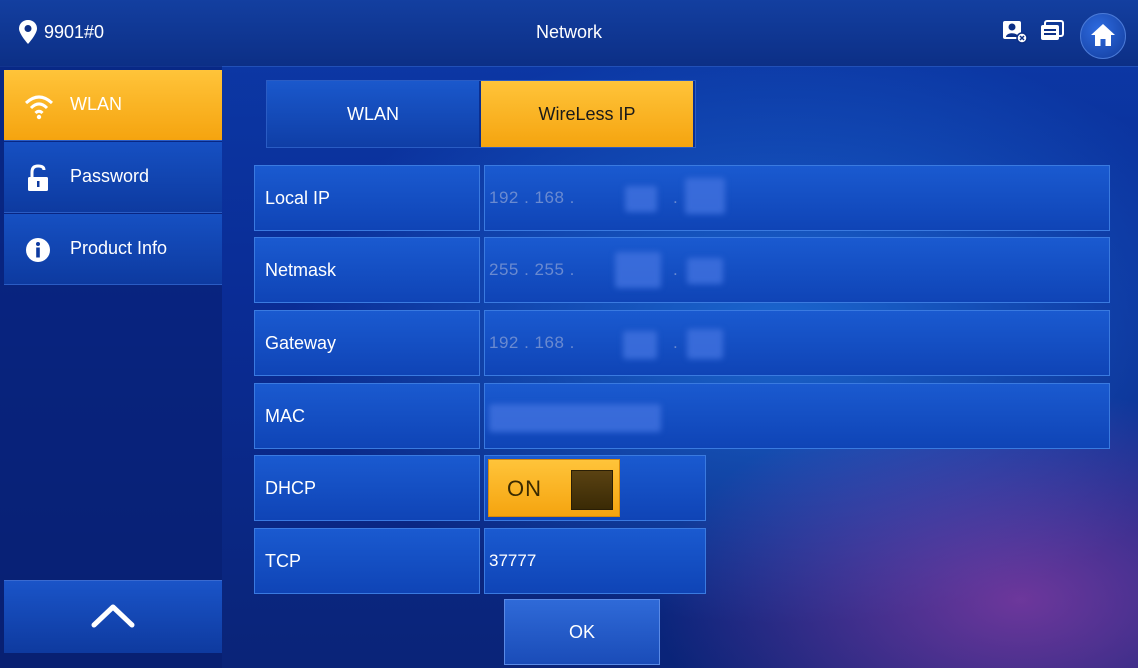  What do you see at coordinates (513, 560) in the screenshot?
I see `tcp-port-value: 37777` at bounding box center [513, 560].